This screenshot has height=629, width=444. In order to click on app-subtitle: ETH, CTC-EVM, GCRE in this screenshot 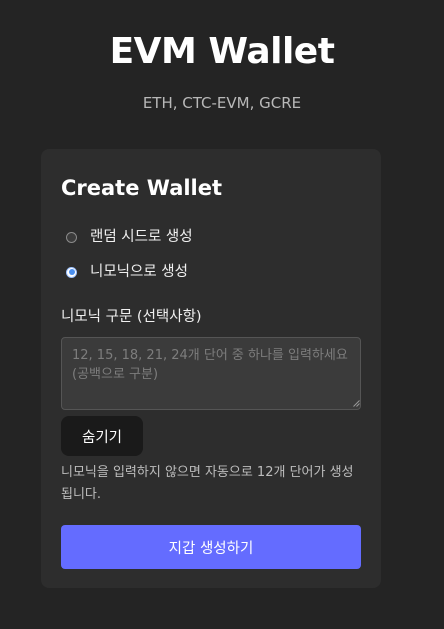, I will do `click(222, 103)`.